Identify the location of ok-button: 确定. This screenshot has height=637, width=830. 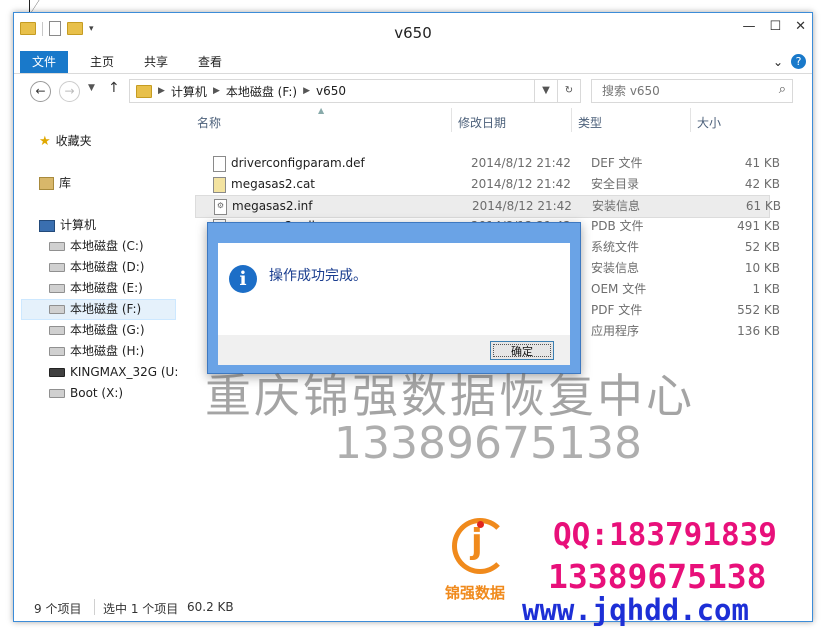
(522, 350).